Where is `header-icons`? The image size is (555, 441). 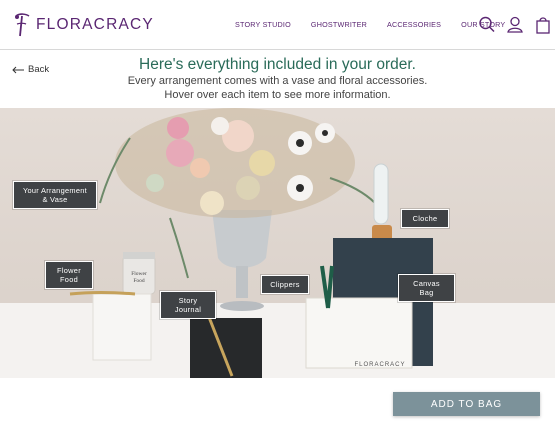
header-icons is located at coordinates (515, 25).